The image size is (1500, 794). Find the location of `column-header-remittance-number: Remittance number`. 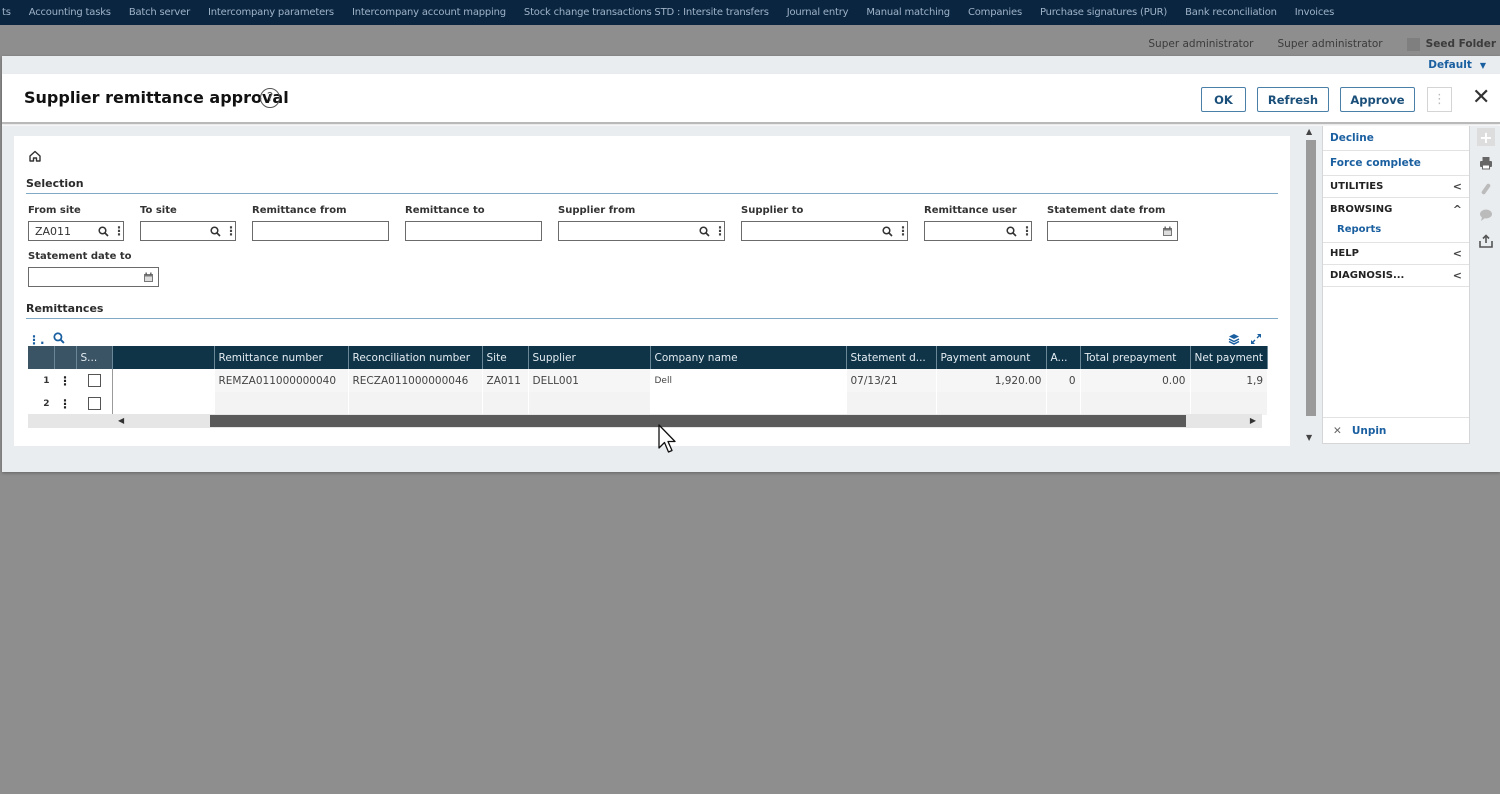

column-header-remittance-number: Remittance number is located at coordinates (281, 357).